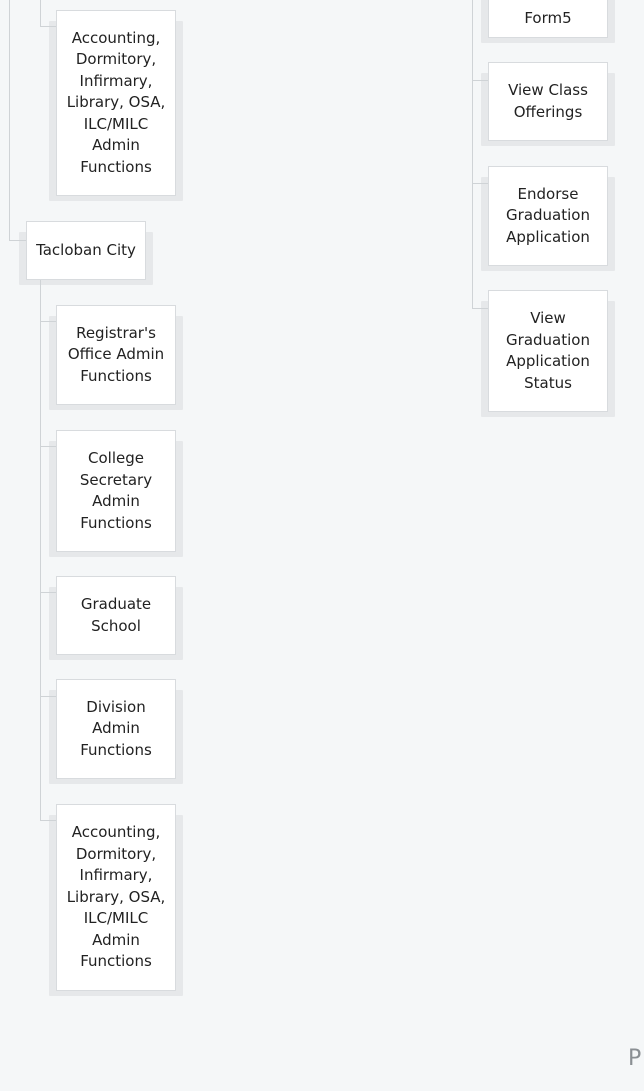 The image size is (644, 1091). I want to click on tree-connector-right, so click(472, 154).